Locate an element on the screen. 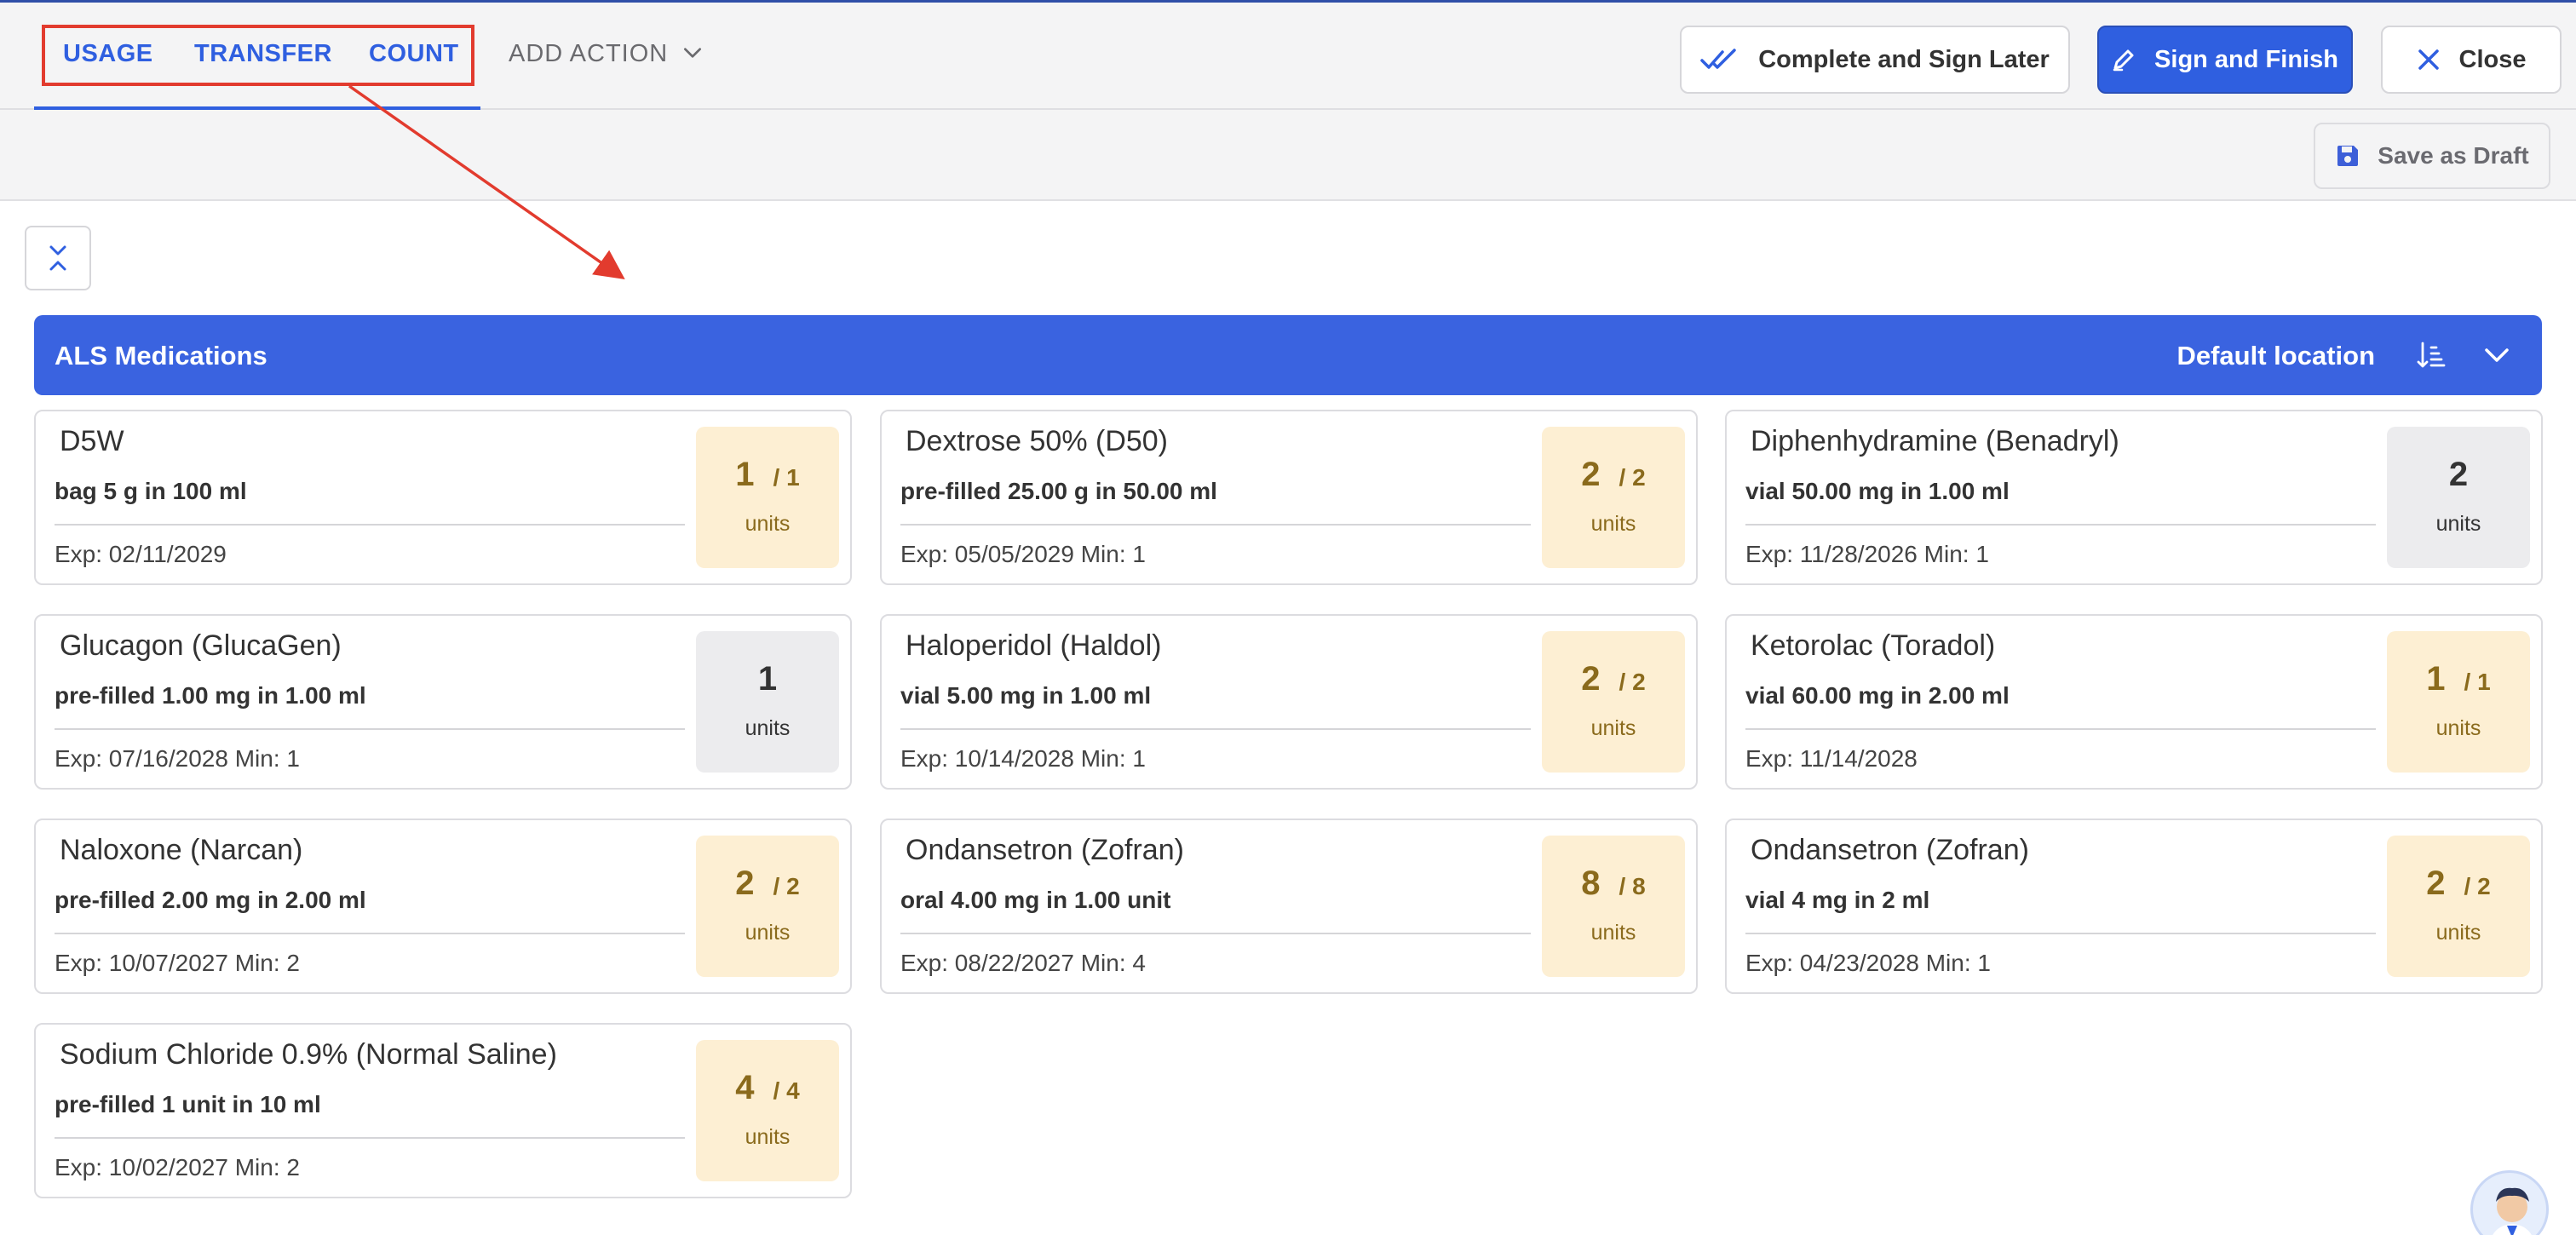 This screenshot has width=2576, height=1235. pen-icon is located at coordinates (2124, 60).